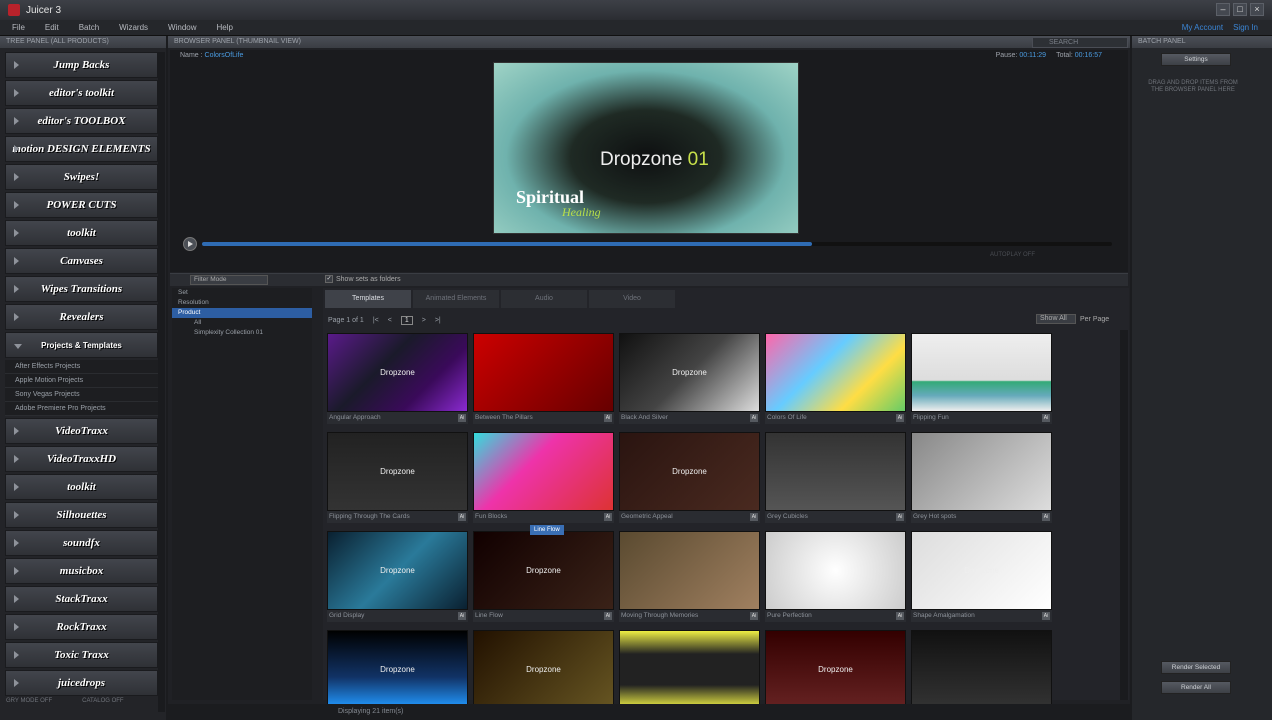  I want to click on product-projects-templates: Projects & Templates, so click(81, 345).